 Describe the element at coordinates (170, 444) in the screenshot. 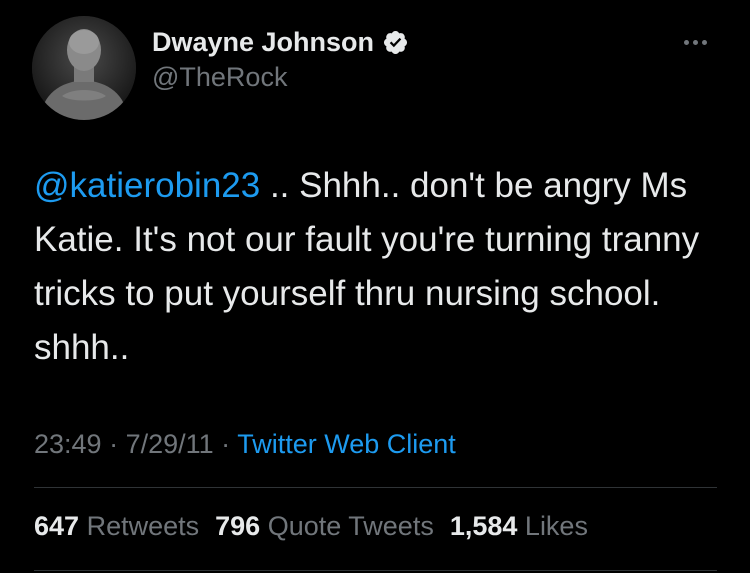

I see `tweet-date: 7/29/11` at that location.